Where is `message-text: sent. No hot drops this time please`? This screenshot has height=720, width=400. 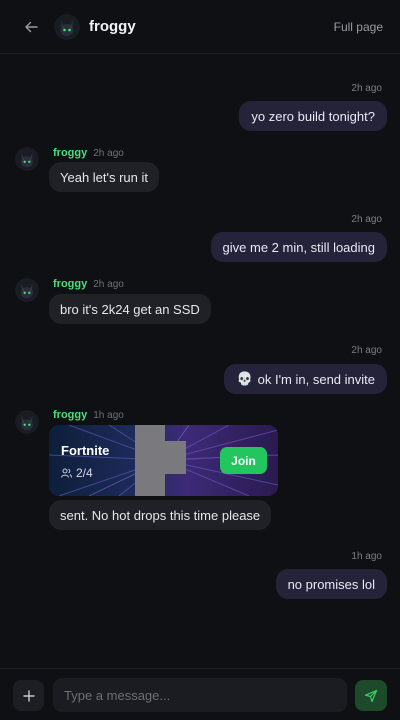 message-text: sent. No hot drops this time please is located at coordinates (160, 515).